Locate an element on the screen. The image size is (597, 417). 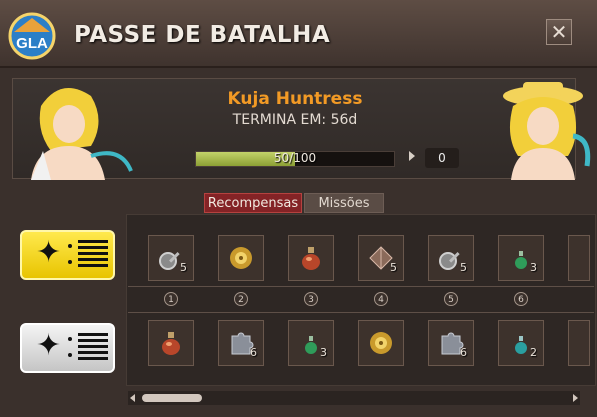
bonus-count: 0 is located at coordinates (442, 158).